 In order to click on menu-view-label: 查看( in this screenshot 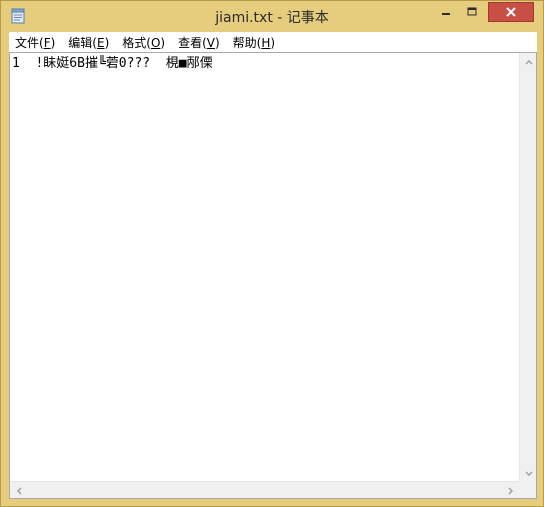, I will do `click(192, 42)`.